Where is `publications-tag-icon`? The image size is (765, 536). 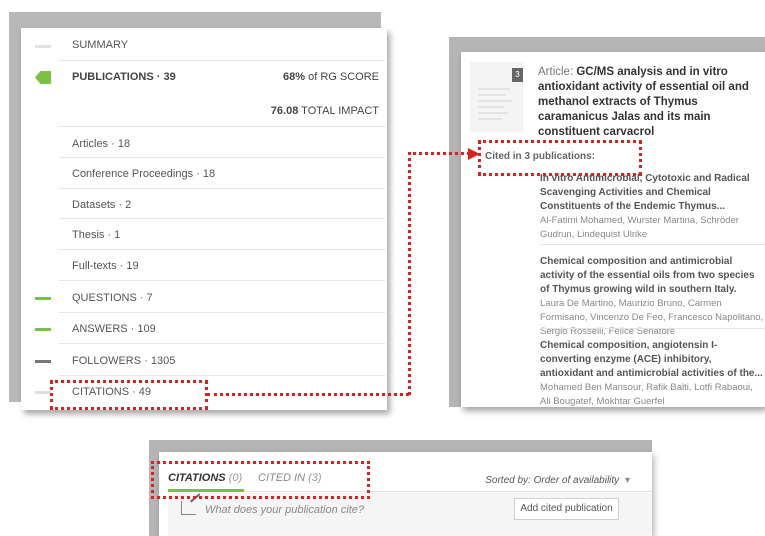
publications-tag-icon is located at coordinates (43, 77).